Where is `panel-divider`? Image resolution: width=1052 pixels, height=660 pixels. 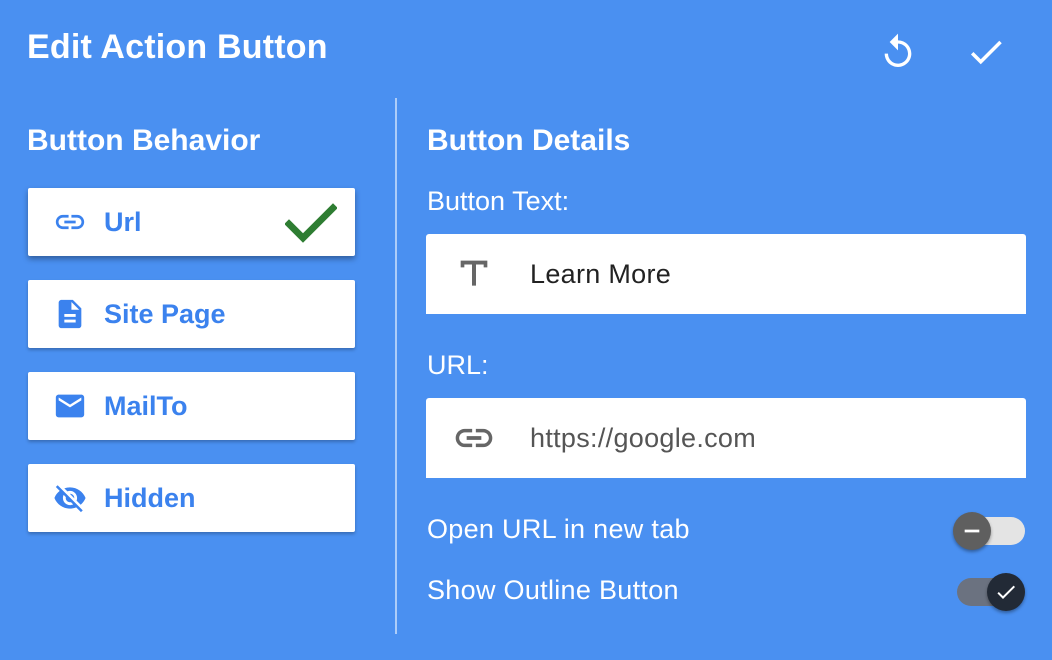 panel-divider is located at coordinates (396, 366).